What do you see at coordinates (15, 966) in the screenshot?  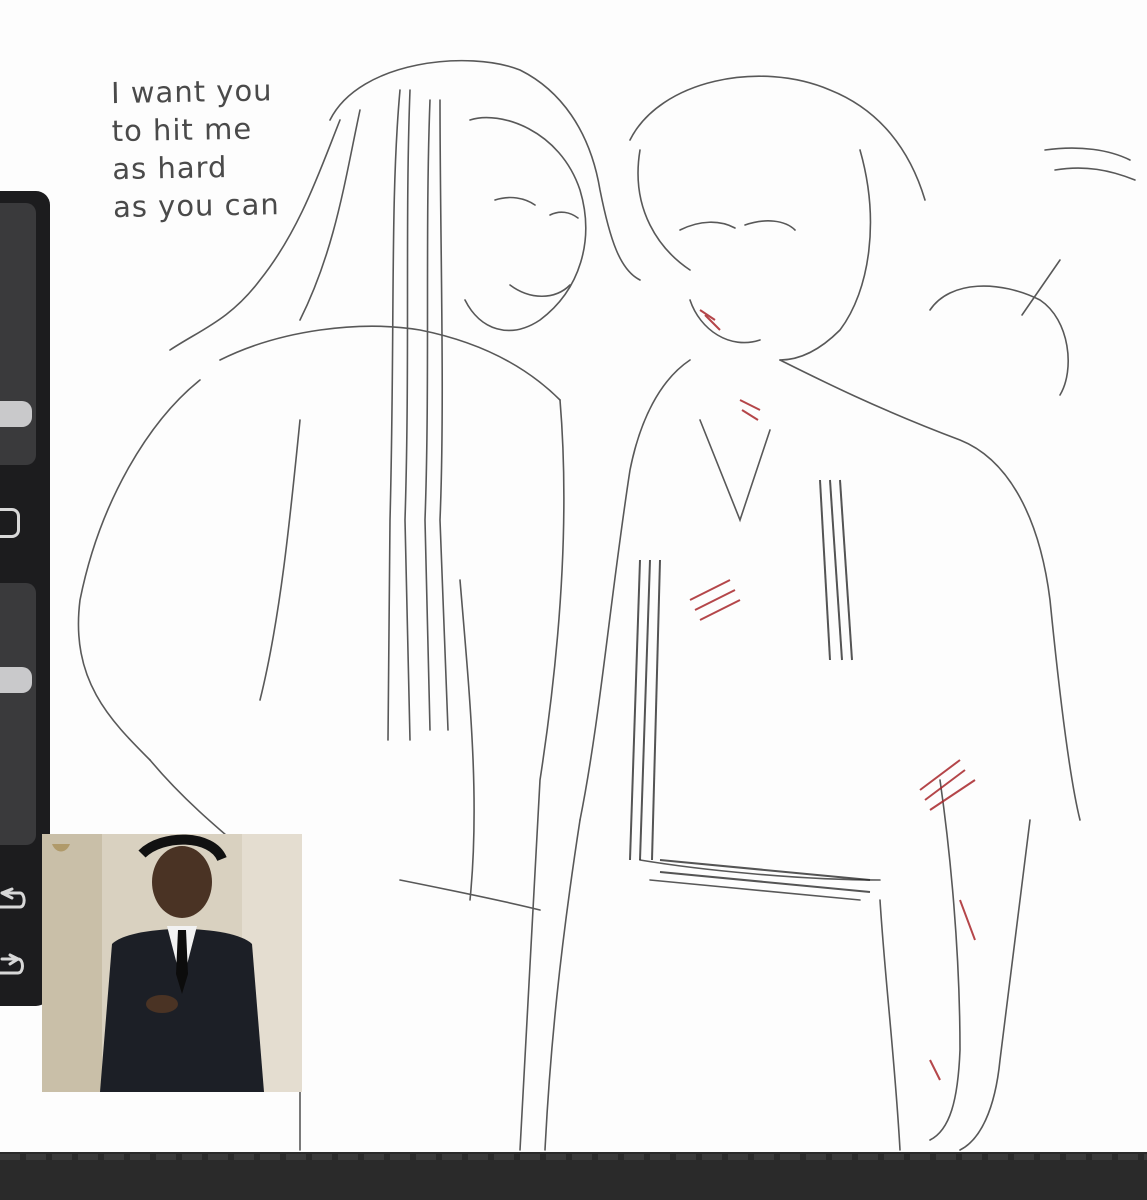 I see `redo-icon` at bounding box center [15, 966].